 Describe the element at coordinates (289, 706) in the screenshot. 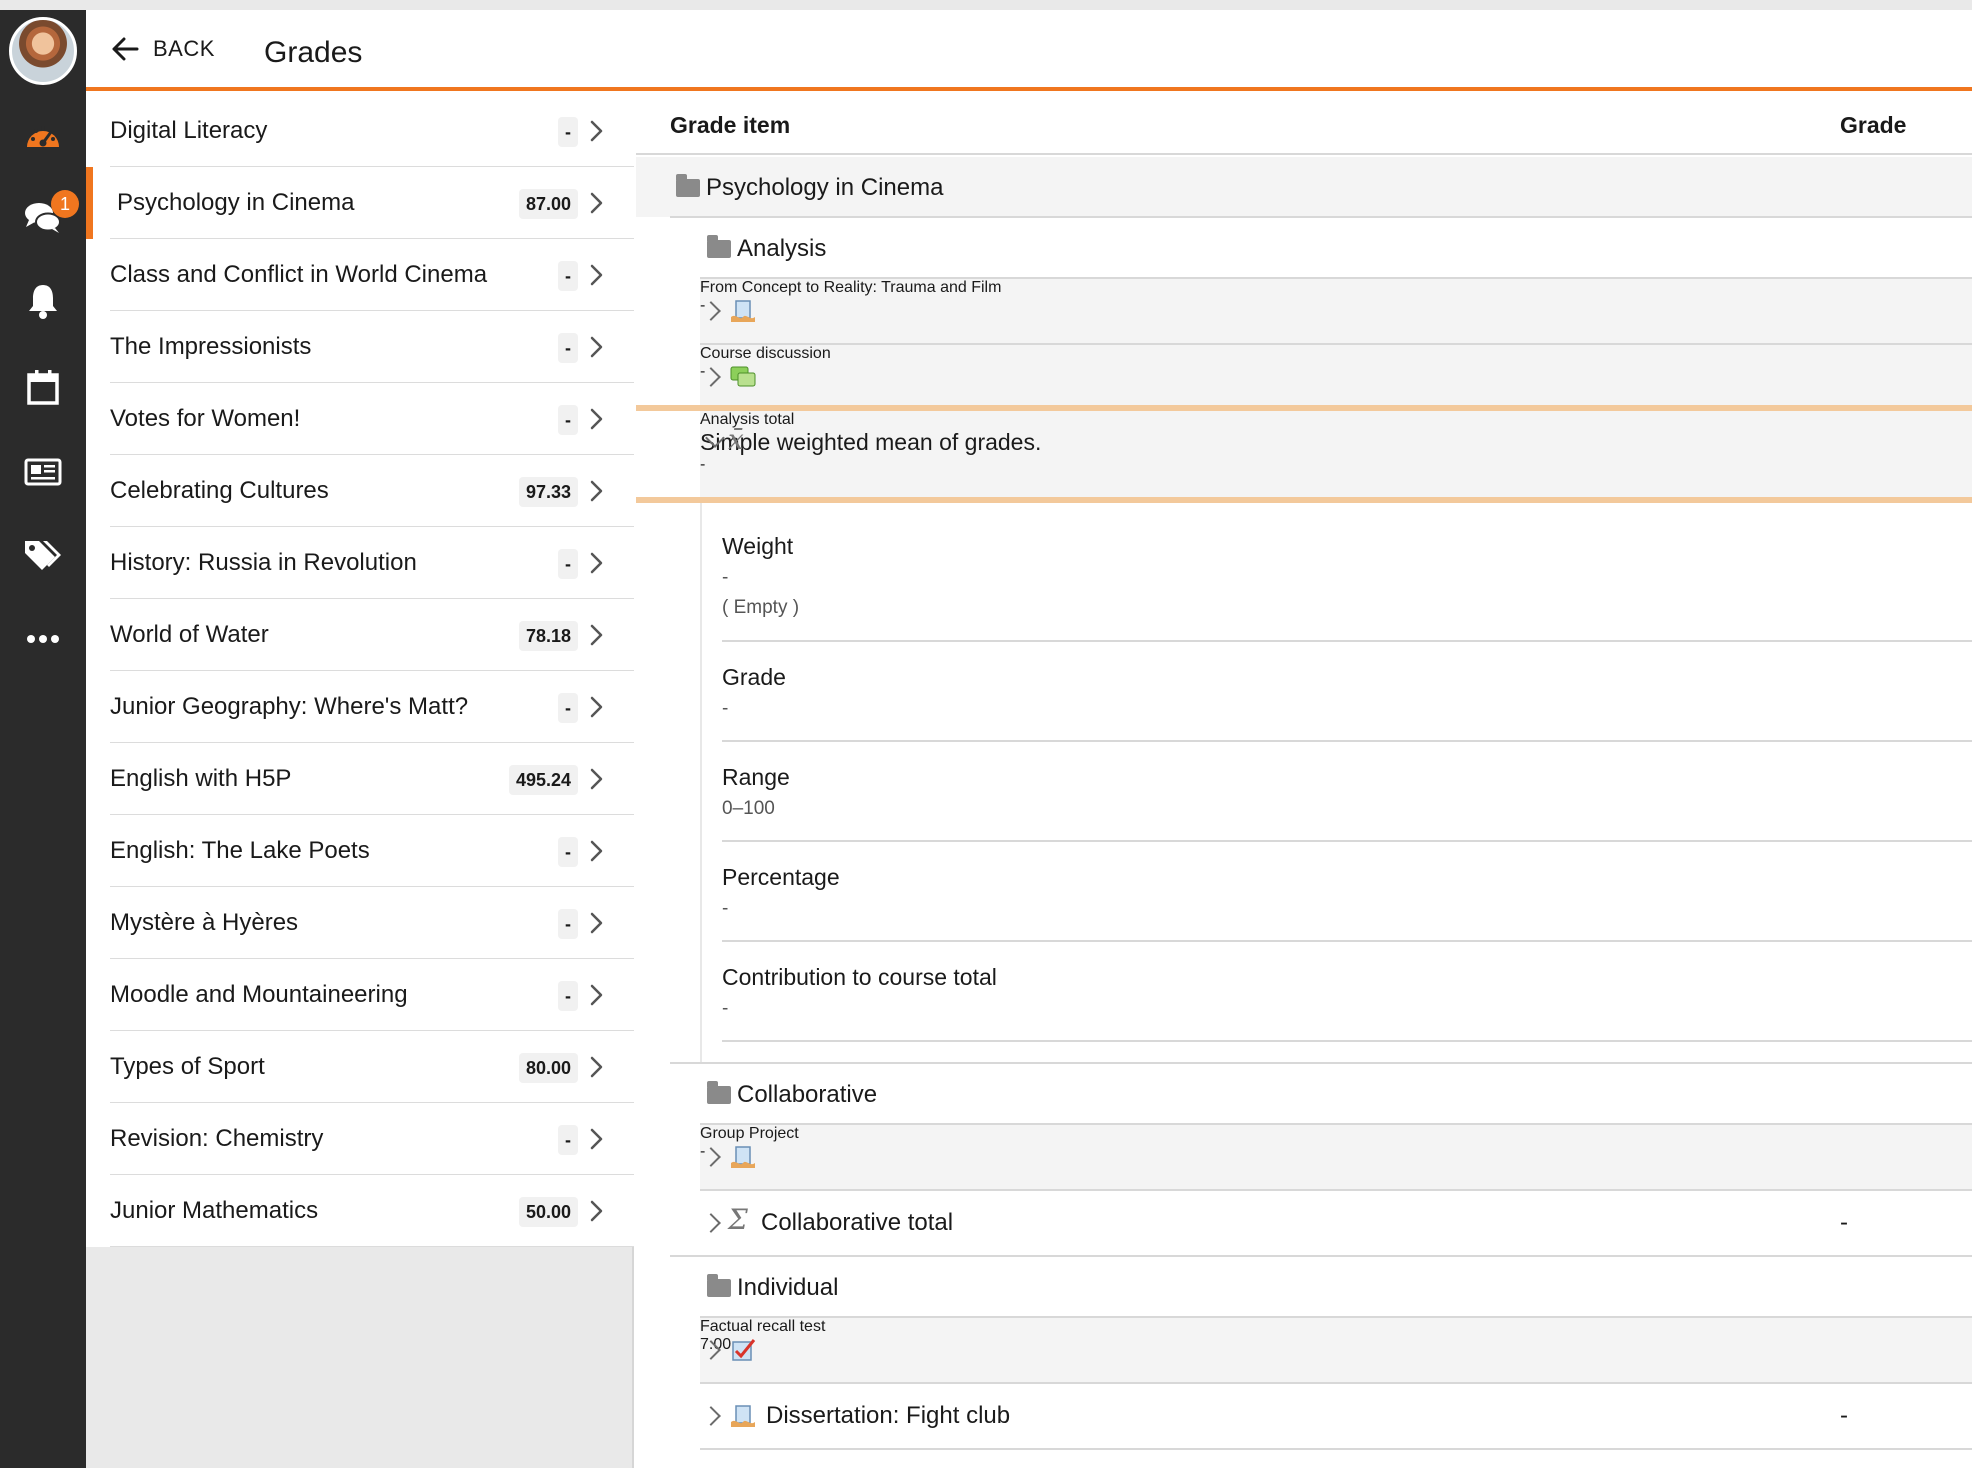

I see `course-name: Junior Geography: Where's Matt?` at that location.